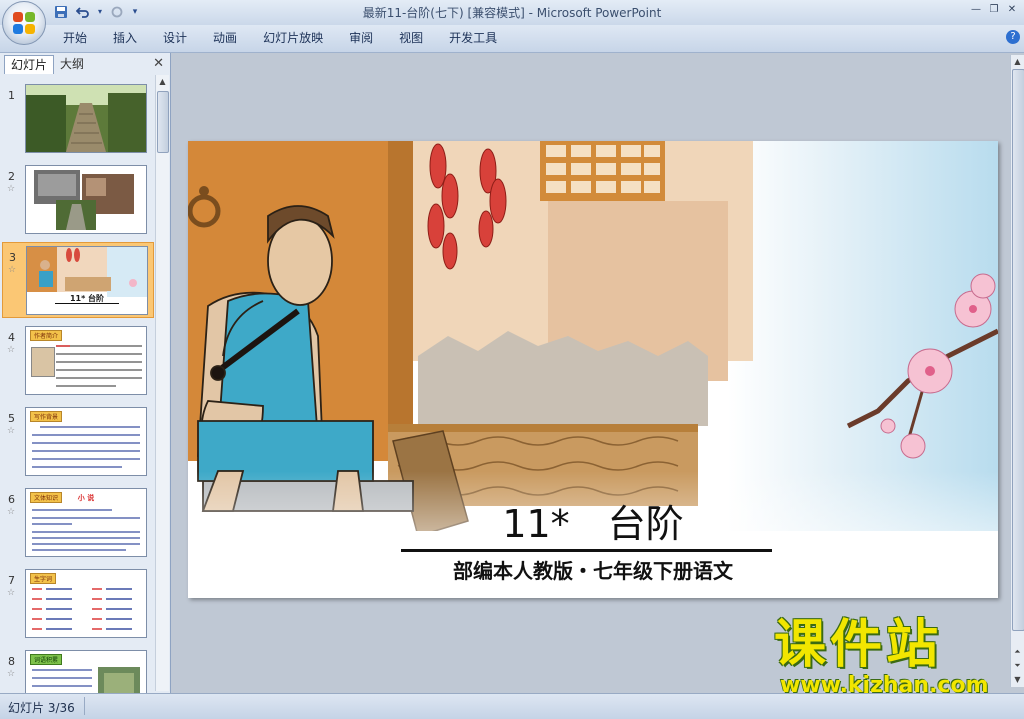 This screenshot has height=719, width=1024. I want to click on slide-thumbnail-5: 5 ☆ 写作背景, so click(77, 441).